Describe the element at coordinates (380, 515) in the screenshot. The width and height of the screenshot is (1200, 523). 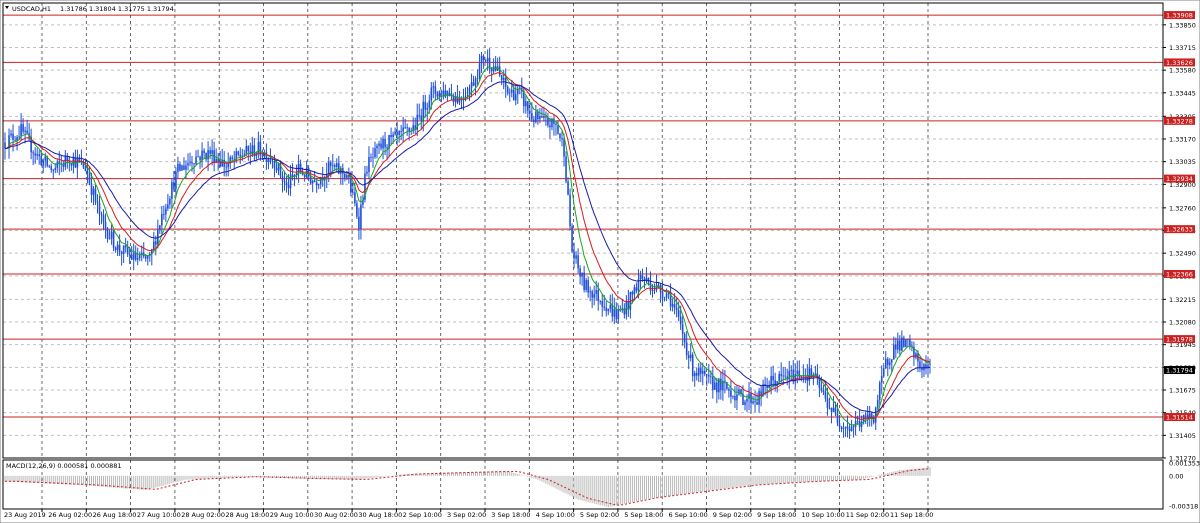
I see `time-label: 30 Aug 18:00` at that location.